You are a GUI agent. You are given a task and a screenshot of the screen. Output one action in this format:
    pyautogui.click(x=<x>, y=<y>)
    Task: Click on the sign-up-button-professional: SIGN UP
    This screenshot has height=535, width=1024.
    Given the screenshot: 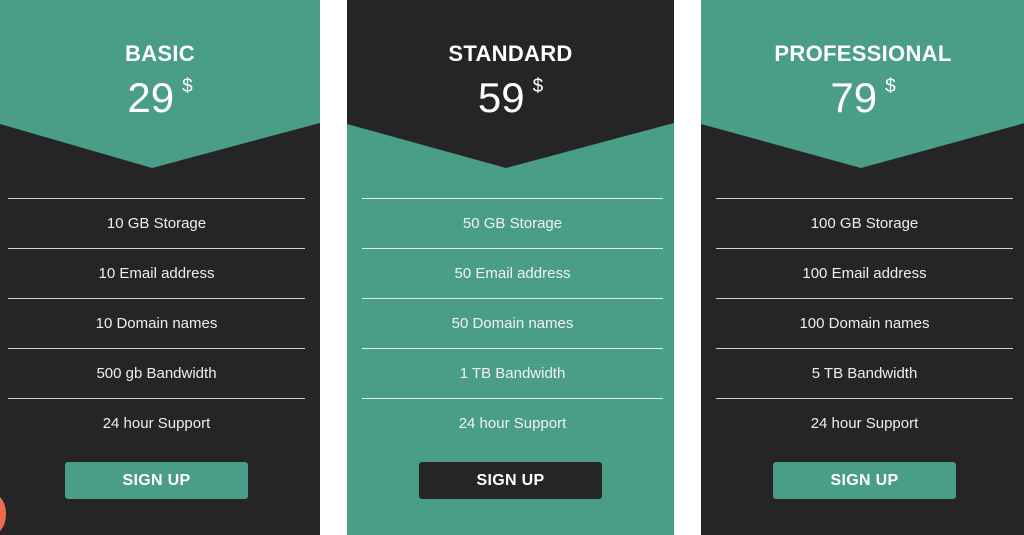 What is the action you would take?
    pyautogui.click(x=864, y=480)
    